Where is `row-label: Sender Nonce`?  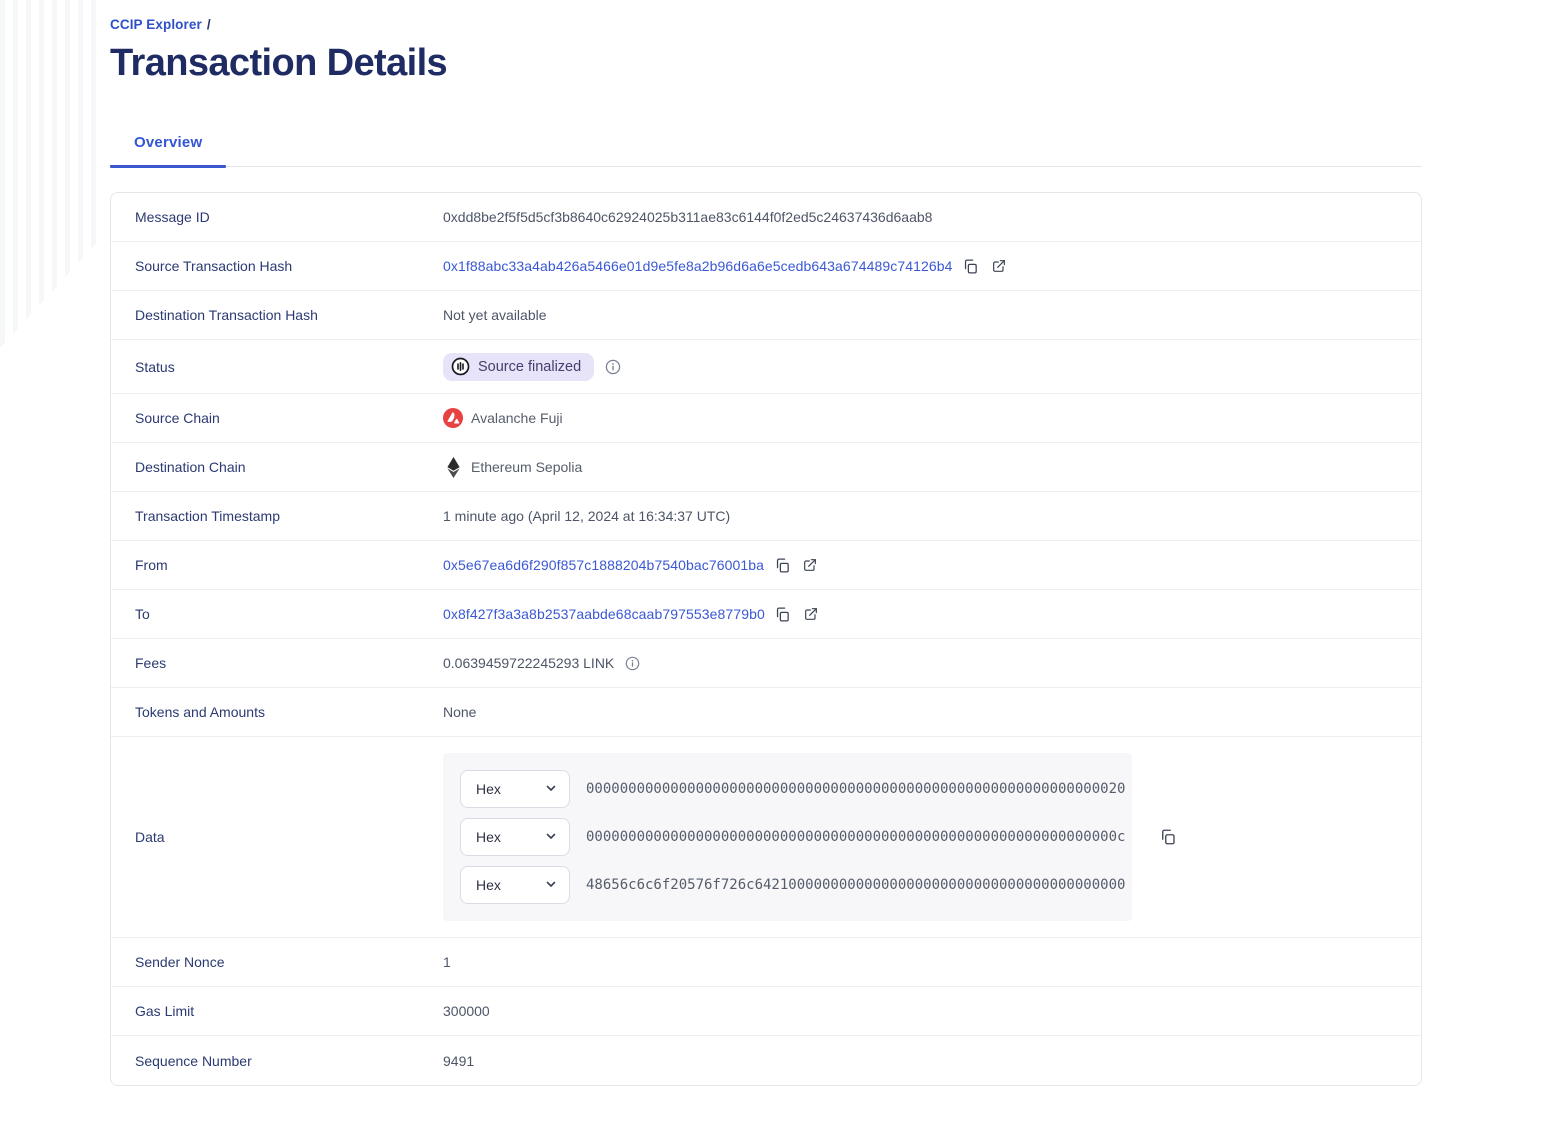 row-label: Sender Nonce is located at coordinates (180, 962).